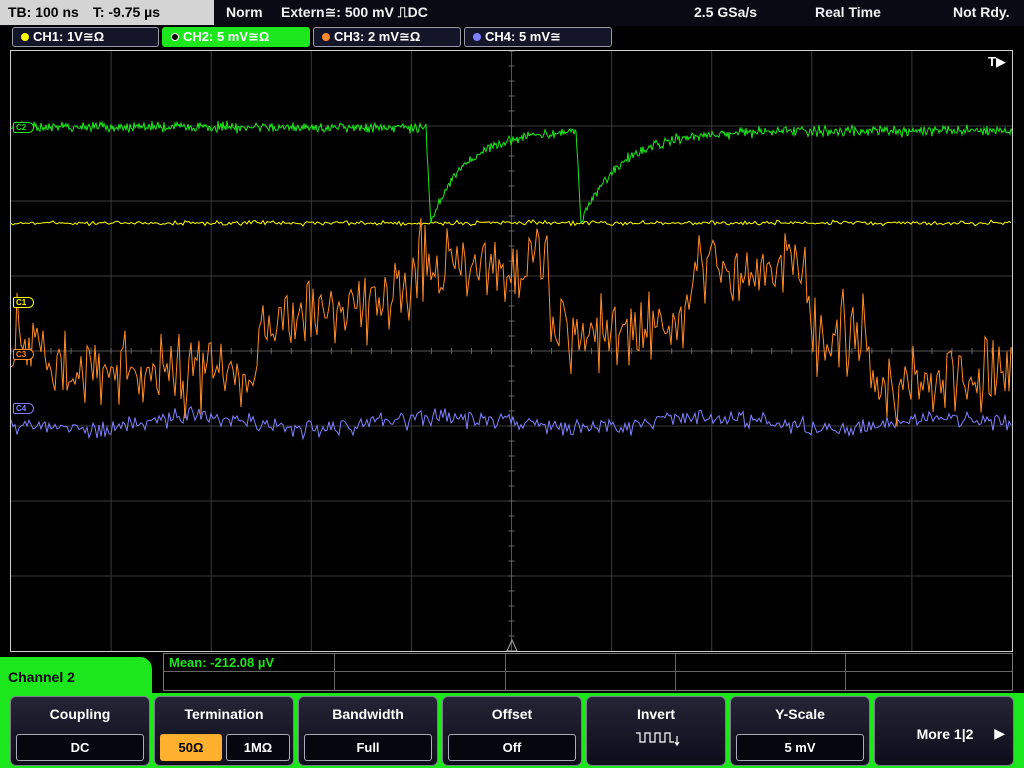 The image size is (1024, 768). What do you see at coordinates (368, 714) in the screenshot?
I see `bandwidth-title: Bandwidth` at bounding box center [368, 714].